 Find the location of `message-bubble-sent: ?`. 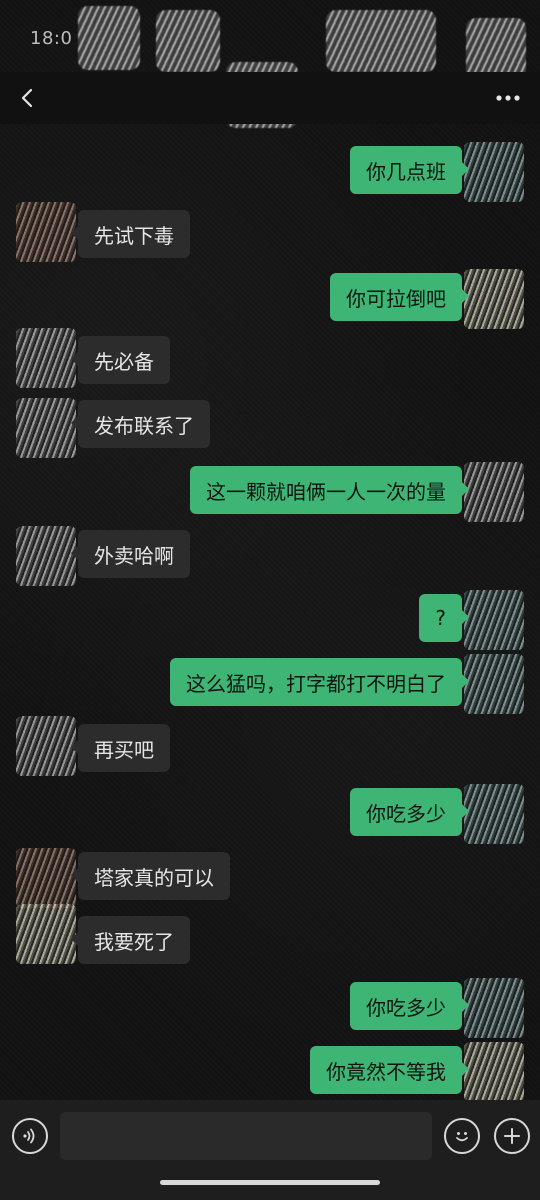

message-bubble-sent: ? is located at coordinates (444, 618).